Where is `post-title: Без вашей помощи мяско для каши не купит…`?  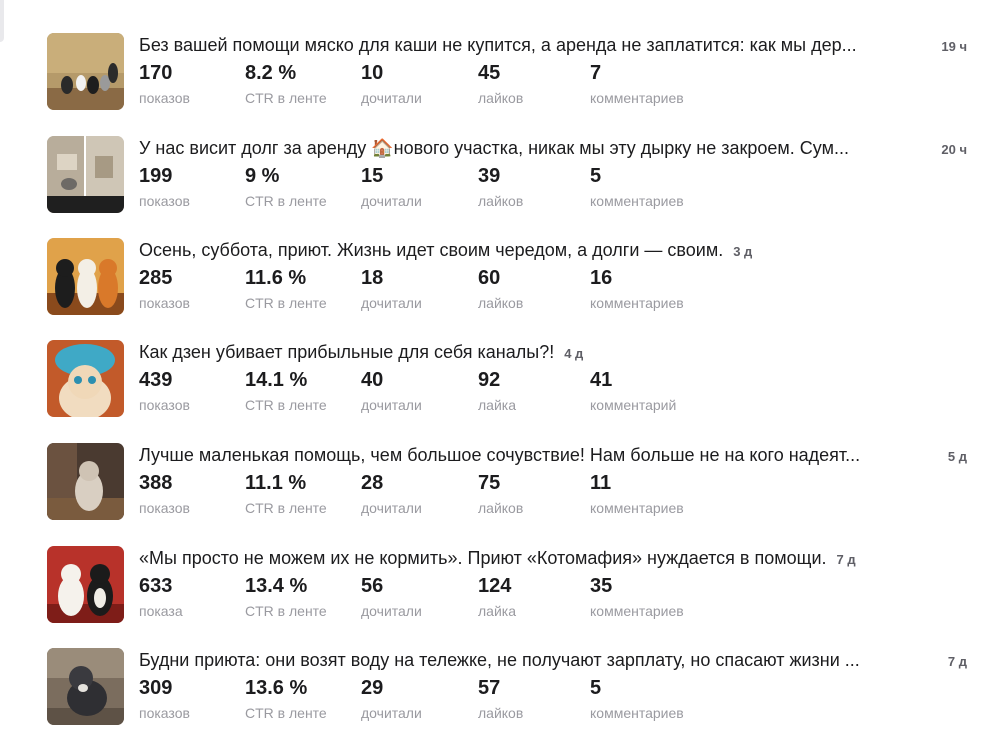
post-title: Без вашей помощи мяско для каши не купит… is located at coordinates (529, 45).